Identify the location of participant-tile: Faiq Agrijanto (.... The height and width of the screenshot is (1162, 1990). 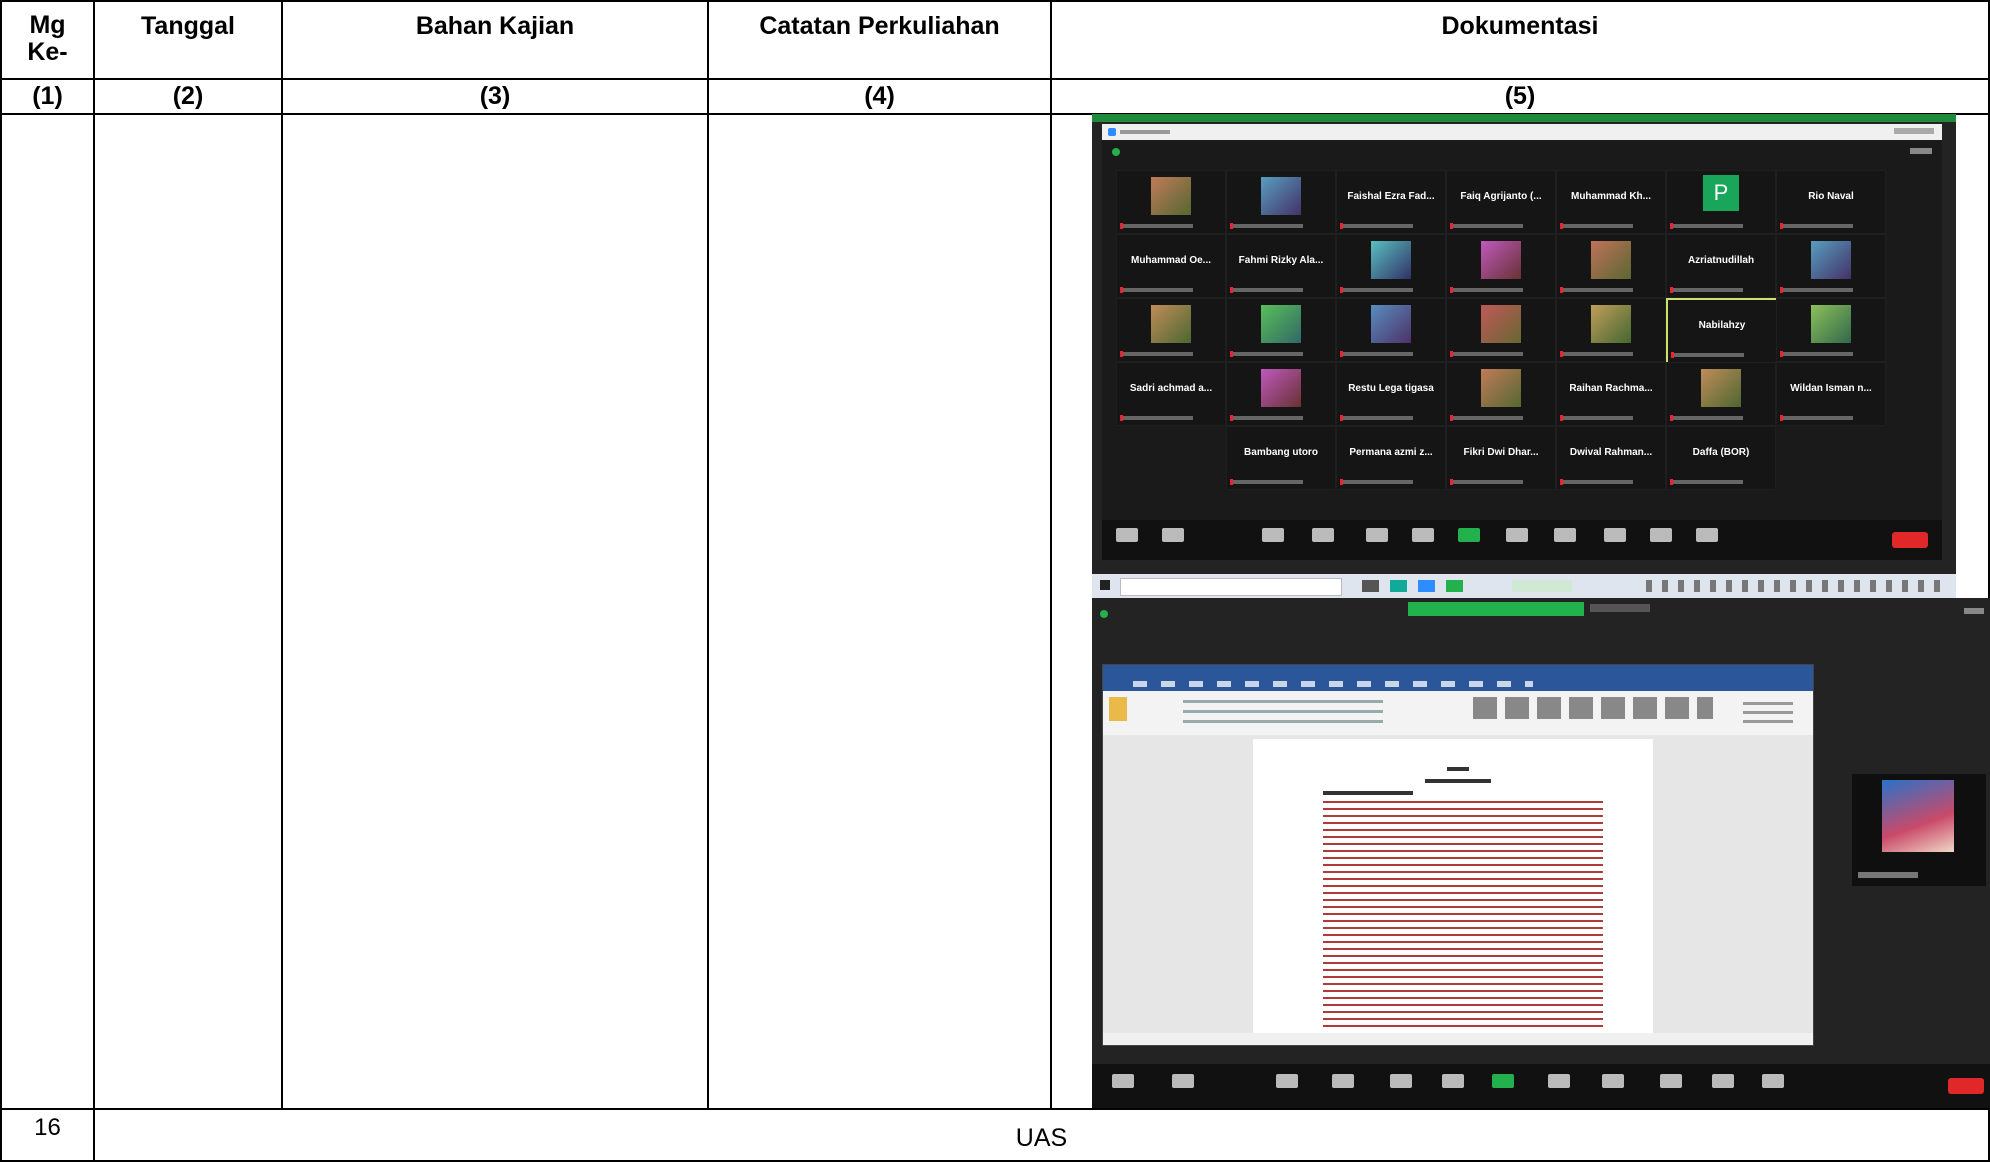
(1501, 202).